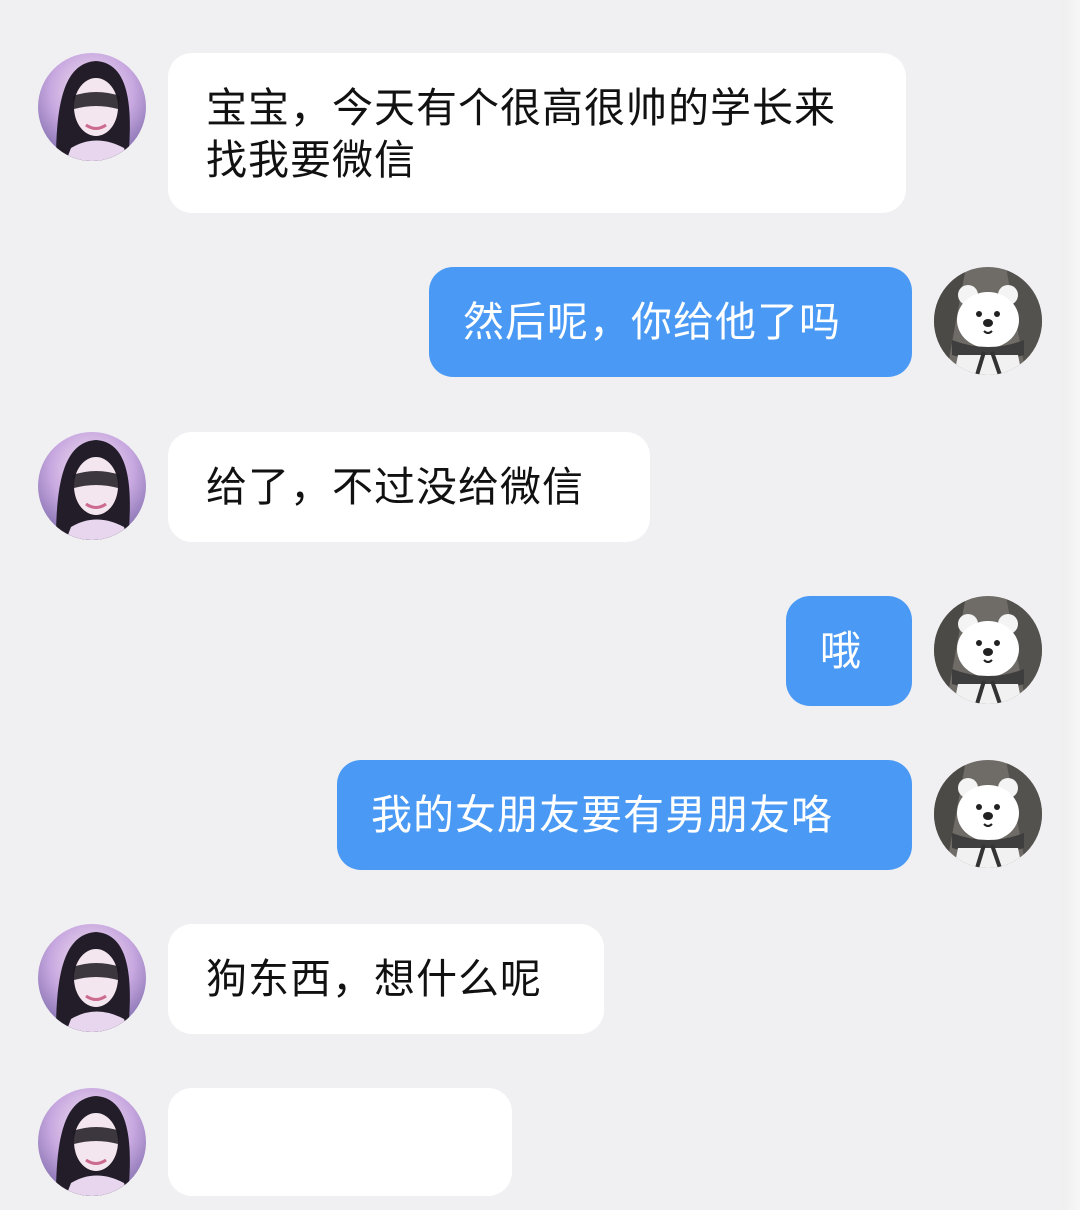 This screenshot has height=1210, width=1080. Describe the element at coordinates (340, 1142) in the screenshot. I see `message-bubble-incoming` at that location.